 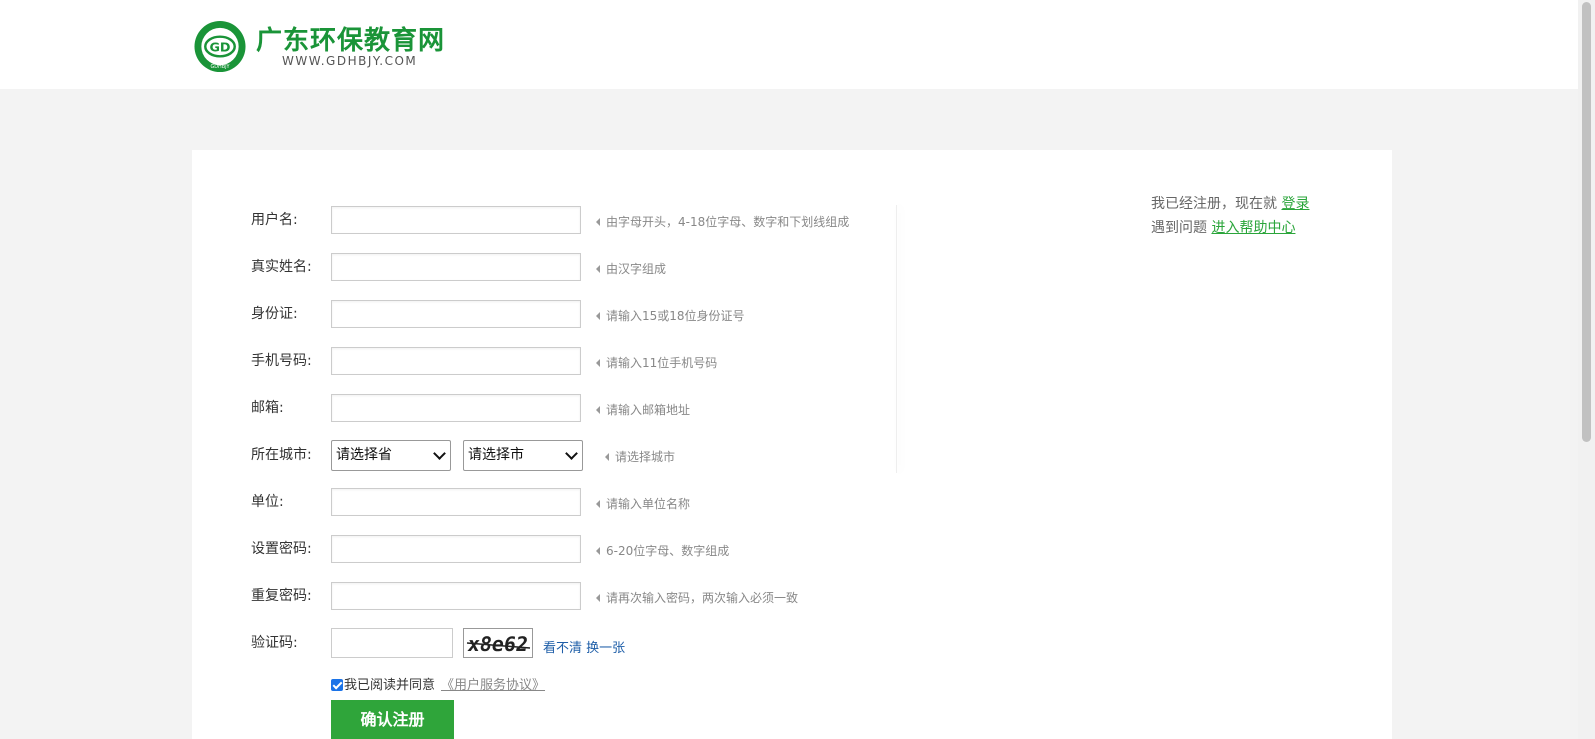 I want to click on login-link: 登录, so click(x=1295, y=204).